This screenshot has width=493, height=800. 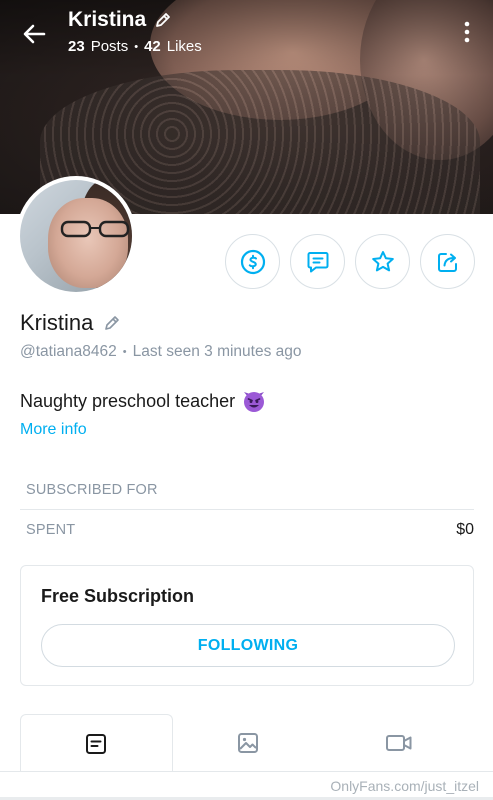 I want to click on bio-text: Naughty preschool teacher, so click(x=128, y=400).